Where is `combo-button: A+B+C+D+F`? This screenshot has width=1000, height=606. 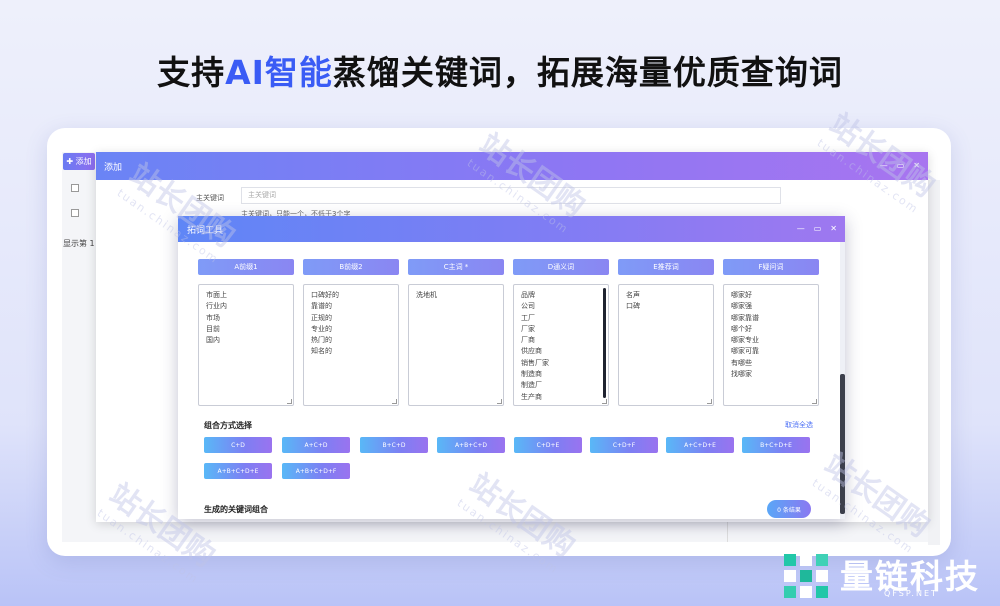
combo-button: A+B+C+D+F is located at coordinates (316, 471).